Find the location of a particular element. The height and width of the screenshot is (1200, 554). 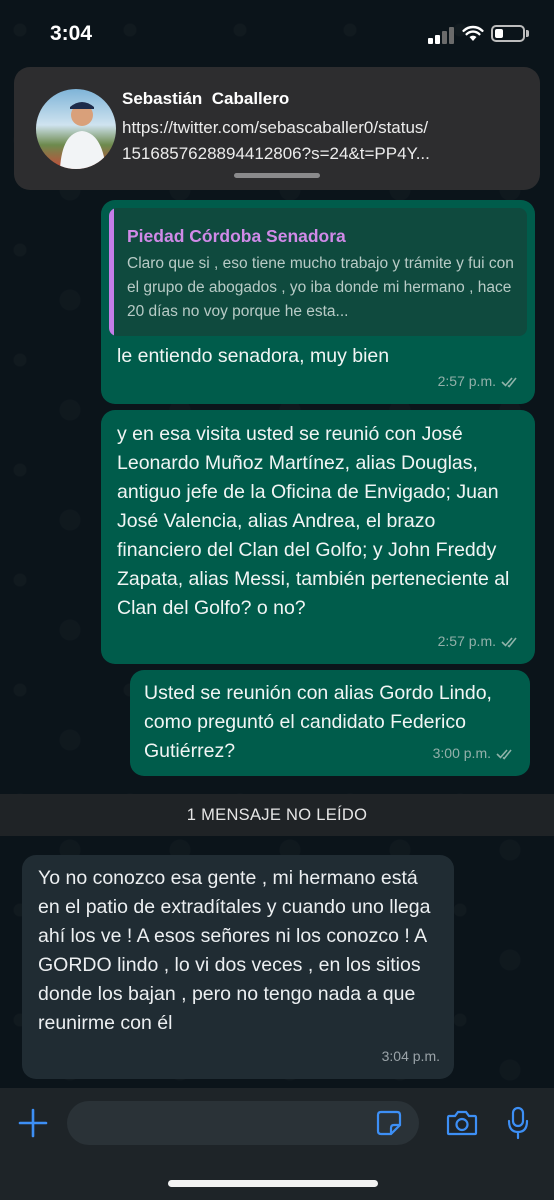

wifi-icon is located at coordinates (473, 33).